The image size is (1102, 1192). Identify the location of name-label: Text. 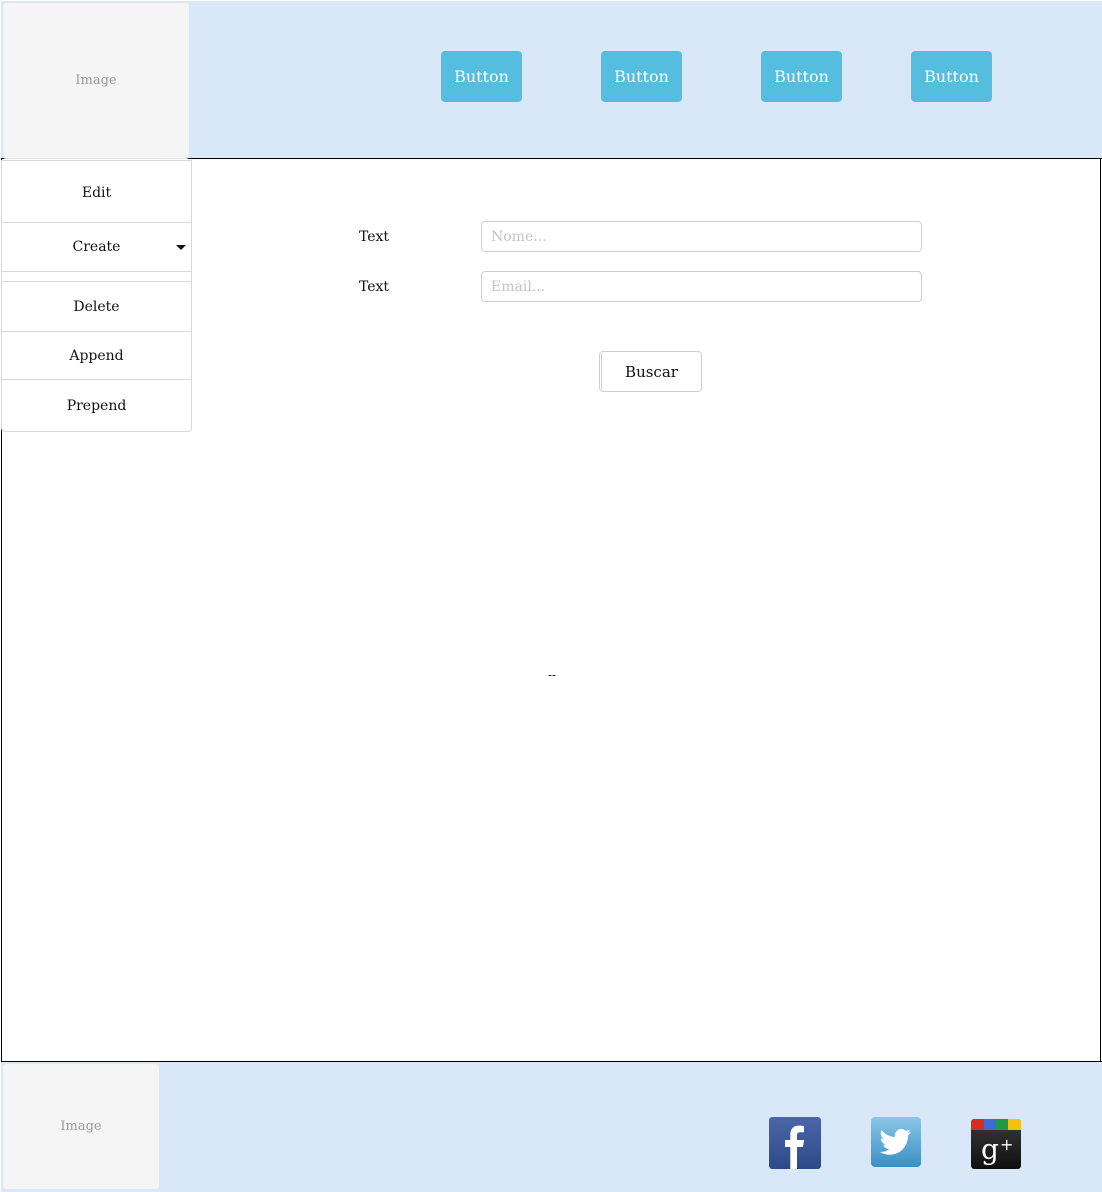
(374, 237).